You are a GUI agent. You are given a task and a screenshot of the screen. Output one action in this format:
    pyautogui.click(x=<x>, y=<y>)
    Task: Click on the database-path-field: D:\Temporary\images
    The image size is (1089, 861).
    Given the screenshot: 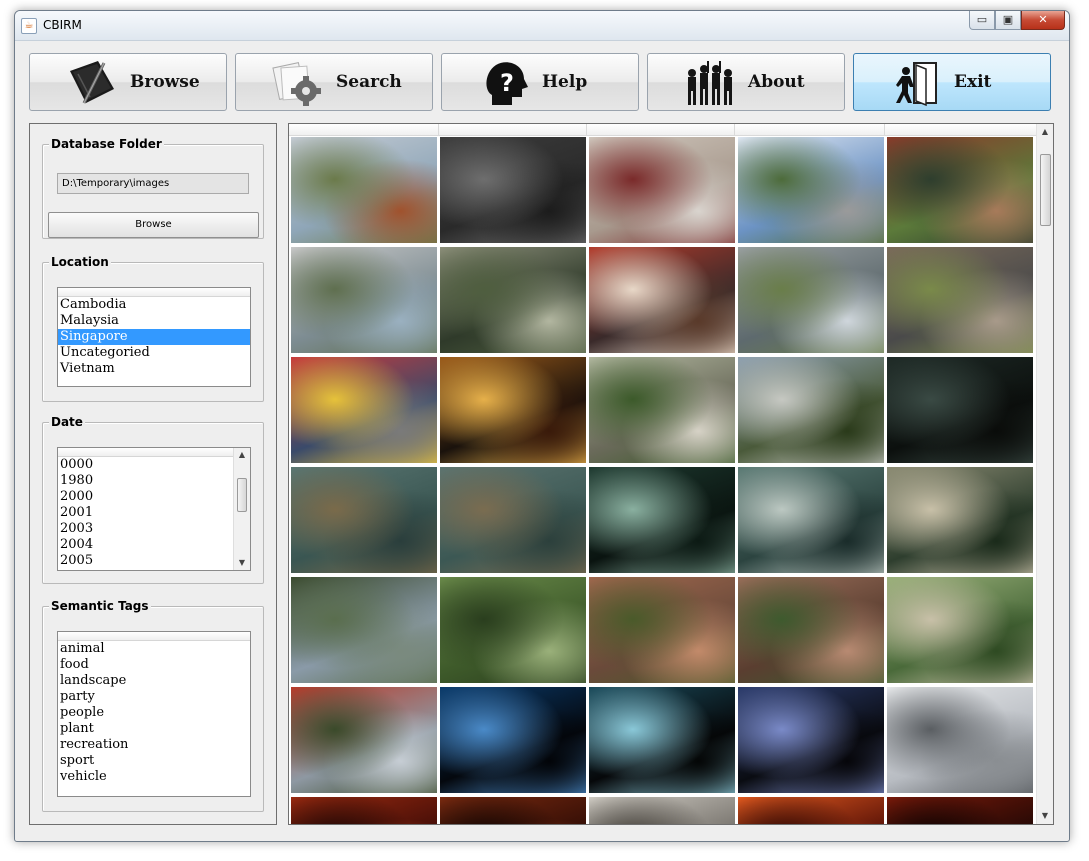 What is the action you would take?
    pyautogui.click(x=153, y=183)
    